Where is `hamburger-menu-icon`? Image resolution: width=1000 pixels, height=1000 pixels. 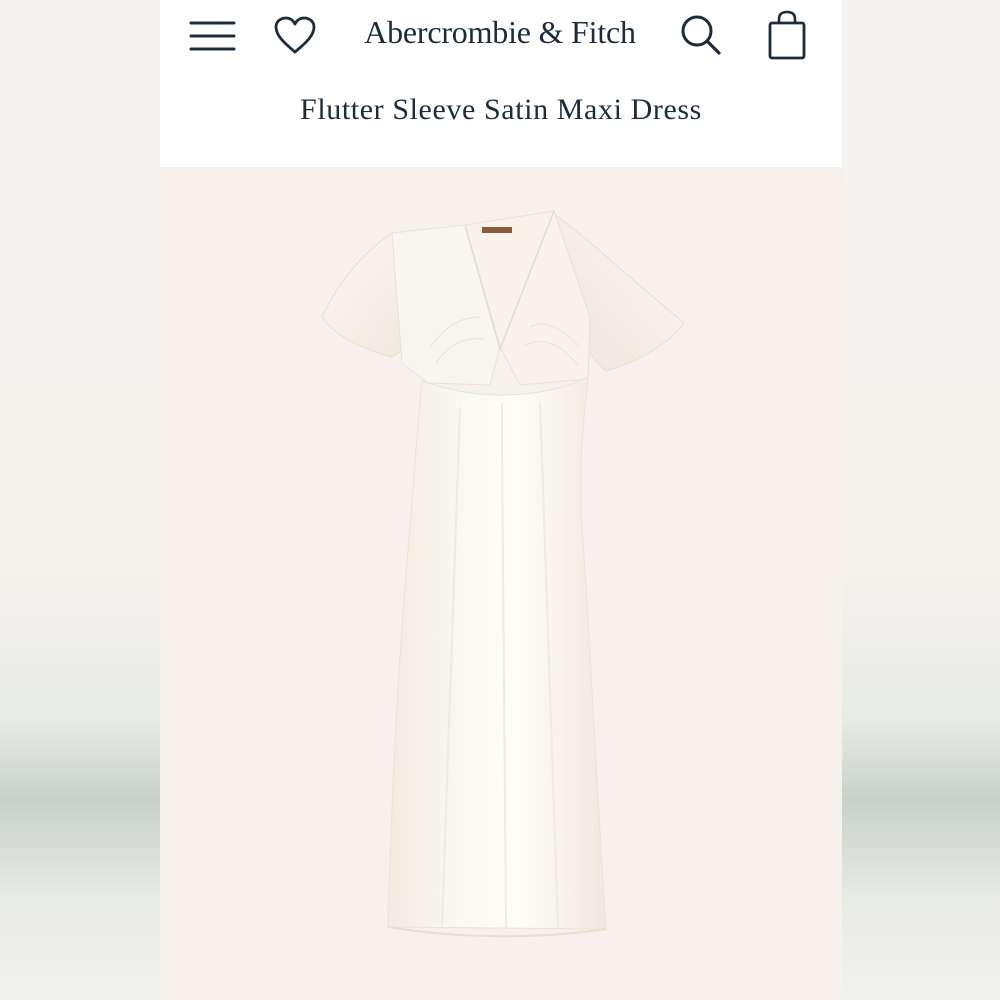 hamburger-menu-icon is located at coordinates (212, 36).